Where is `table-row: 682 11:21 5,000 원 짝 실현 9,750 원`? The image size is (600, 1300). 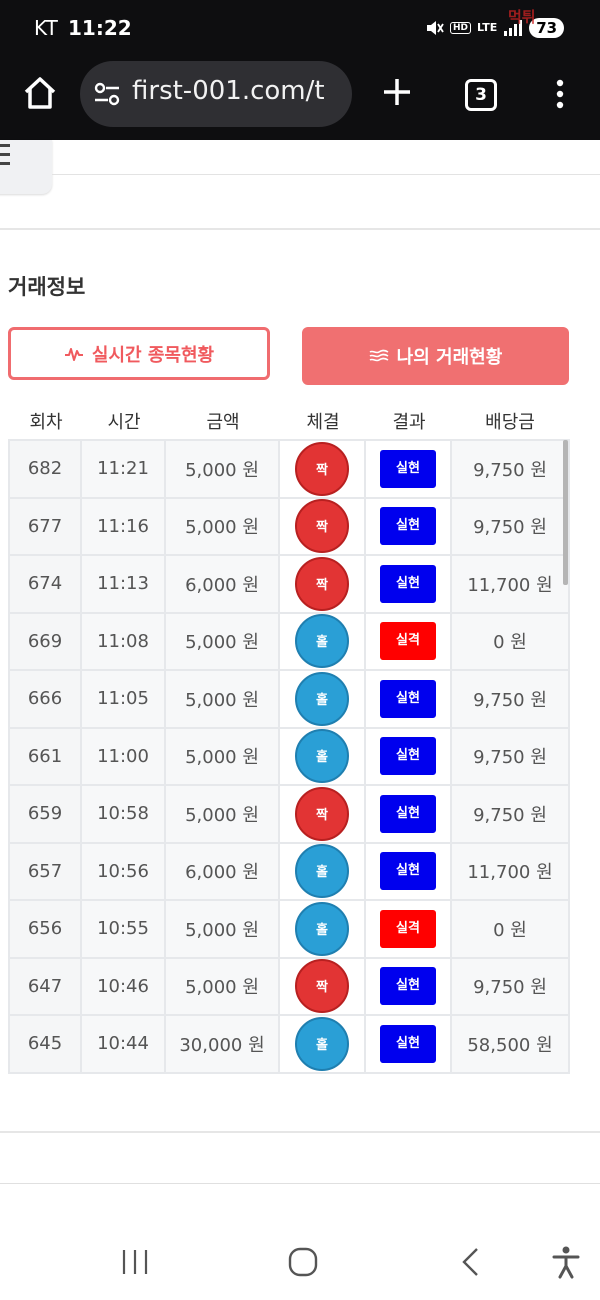 table-row: 682 11:21 5,000 원 짝 실현 9,750 원 is located at coordinates (289, 469).